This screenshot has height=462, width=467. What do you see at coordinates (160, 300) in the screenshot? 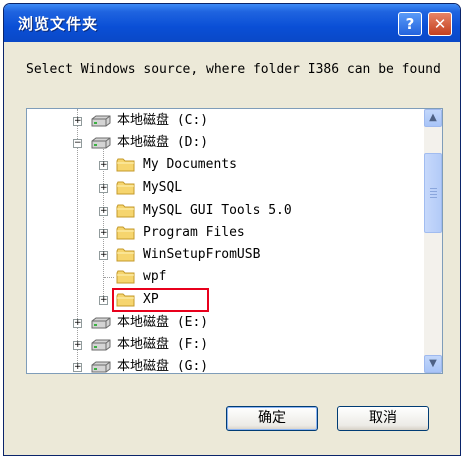
I see `highlight-box` at bounding box center [160, 300].